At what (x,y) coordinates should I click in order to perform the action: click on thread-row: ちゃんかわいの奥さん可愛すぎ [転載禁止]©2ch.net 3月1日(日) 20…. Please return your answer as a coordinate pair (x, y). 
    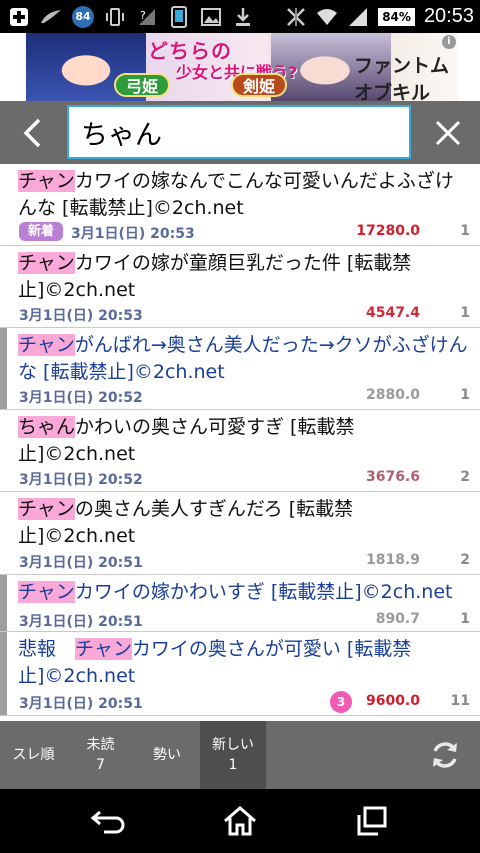
    Looking at the image, I should click on (240, 451).